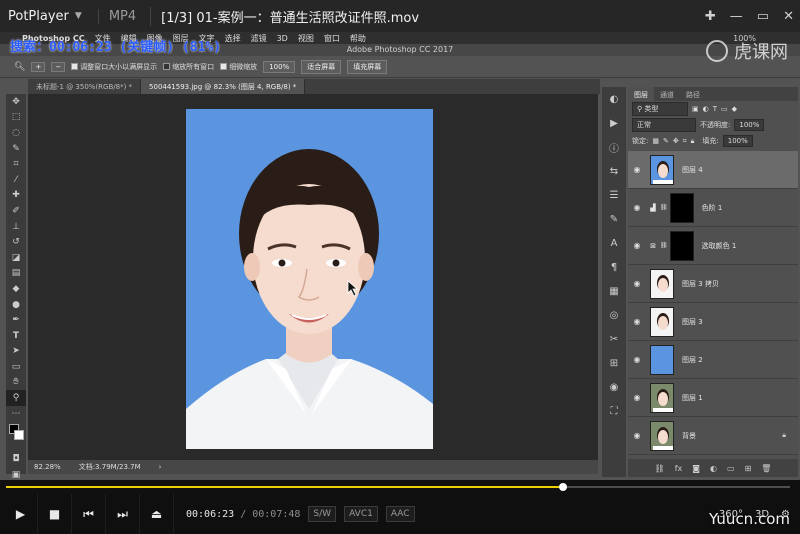 The height and width of the screenshot is (534, 800). Describe the element at coordinates (660, 109) in the screenshot. I see `layer-kind-filter: ⚲ 类型` at that location.